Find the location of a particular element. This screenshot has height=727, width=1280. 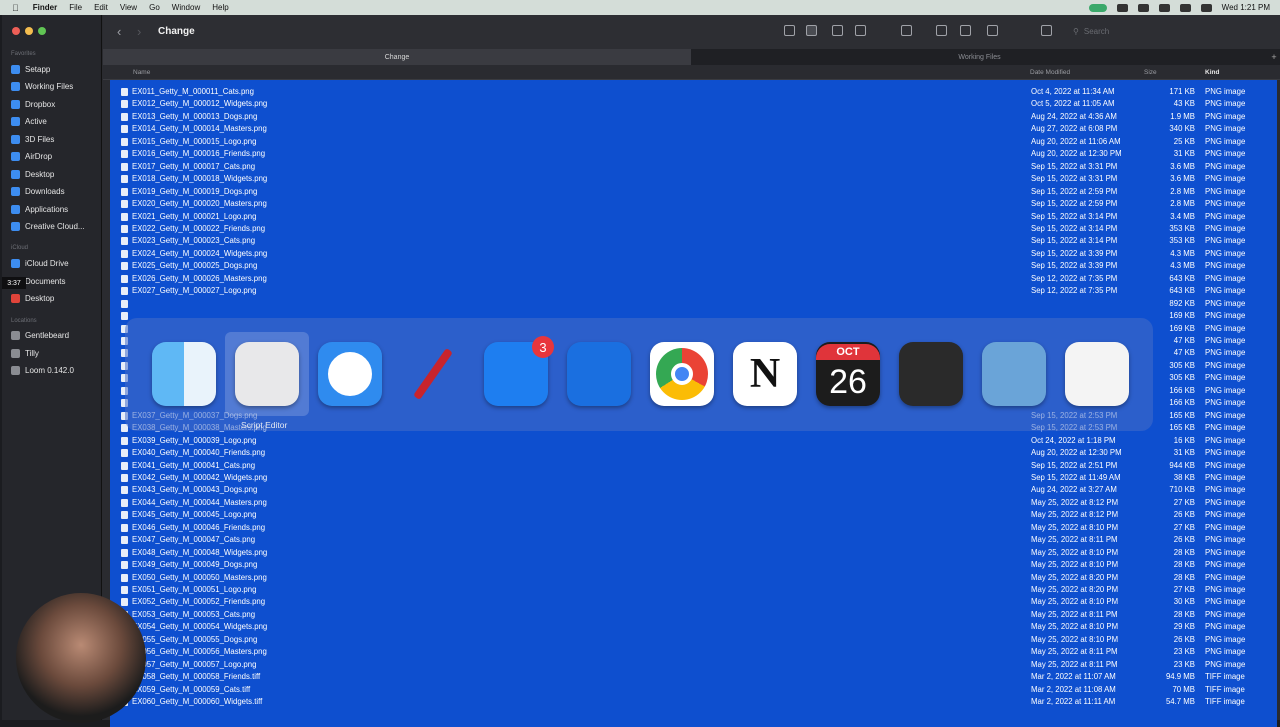

column-size-header: Size is located at coordinates (1150, 72).